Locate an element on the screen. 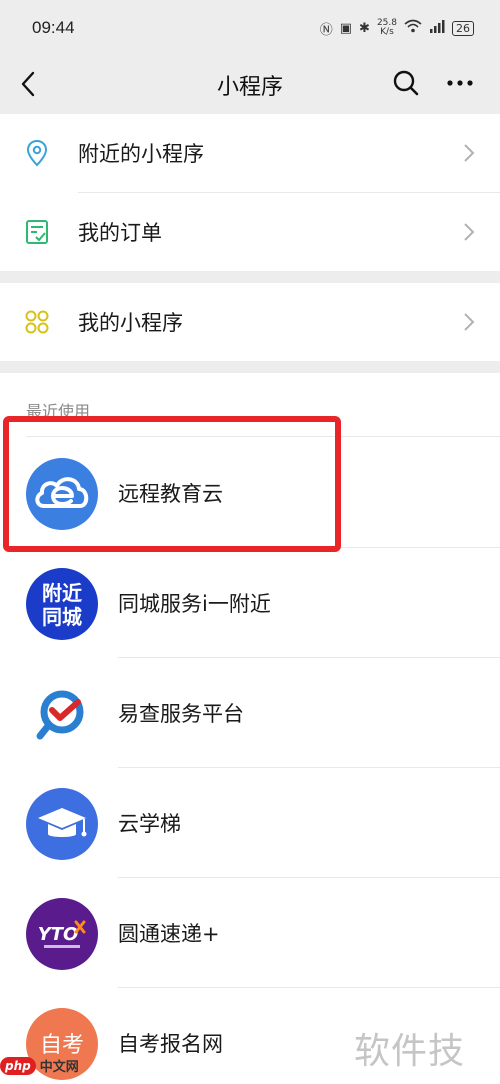  status-bar: 09:44 Ⓝ ▣ ✱ 25.8 K/s 26 is located at coordinates (250, 28).